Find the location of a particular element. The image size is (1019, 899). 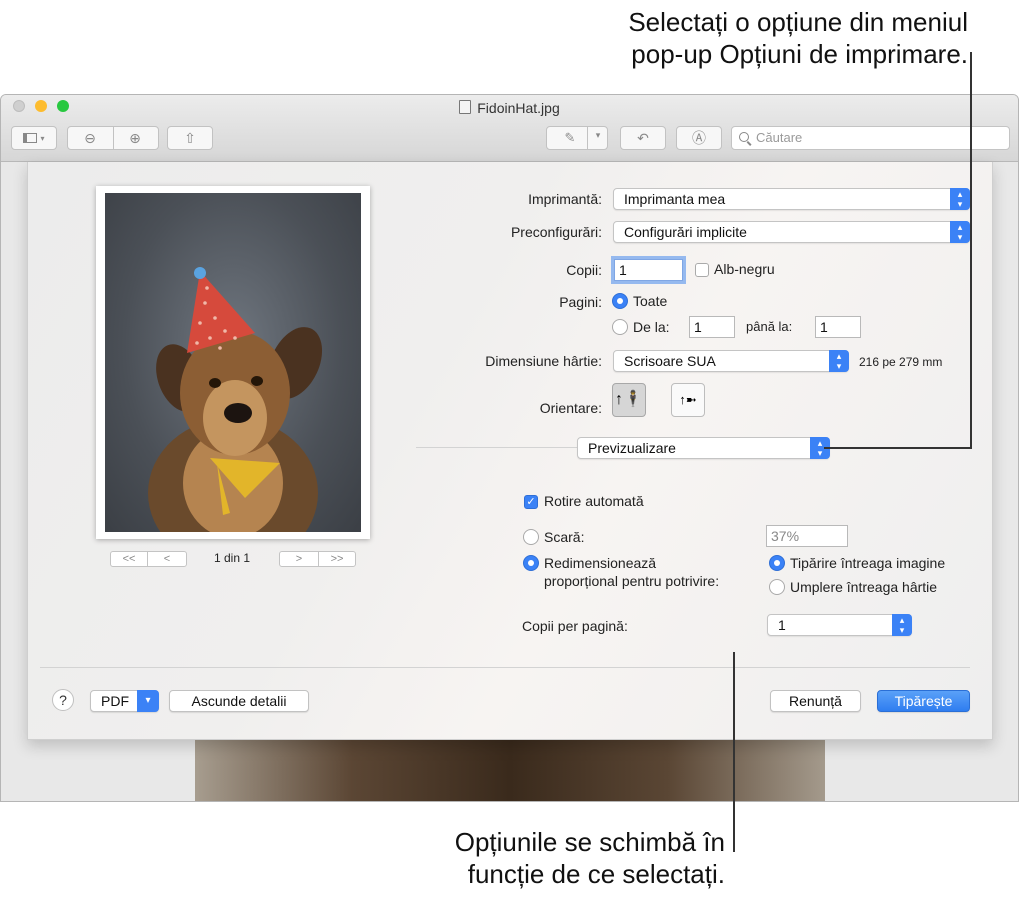

dog-photo is located at coordinates (233, 362).